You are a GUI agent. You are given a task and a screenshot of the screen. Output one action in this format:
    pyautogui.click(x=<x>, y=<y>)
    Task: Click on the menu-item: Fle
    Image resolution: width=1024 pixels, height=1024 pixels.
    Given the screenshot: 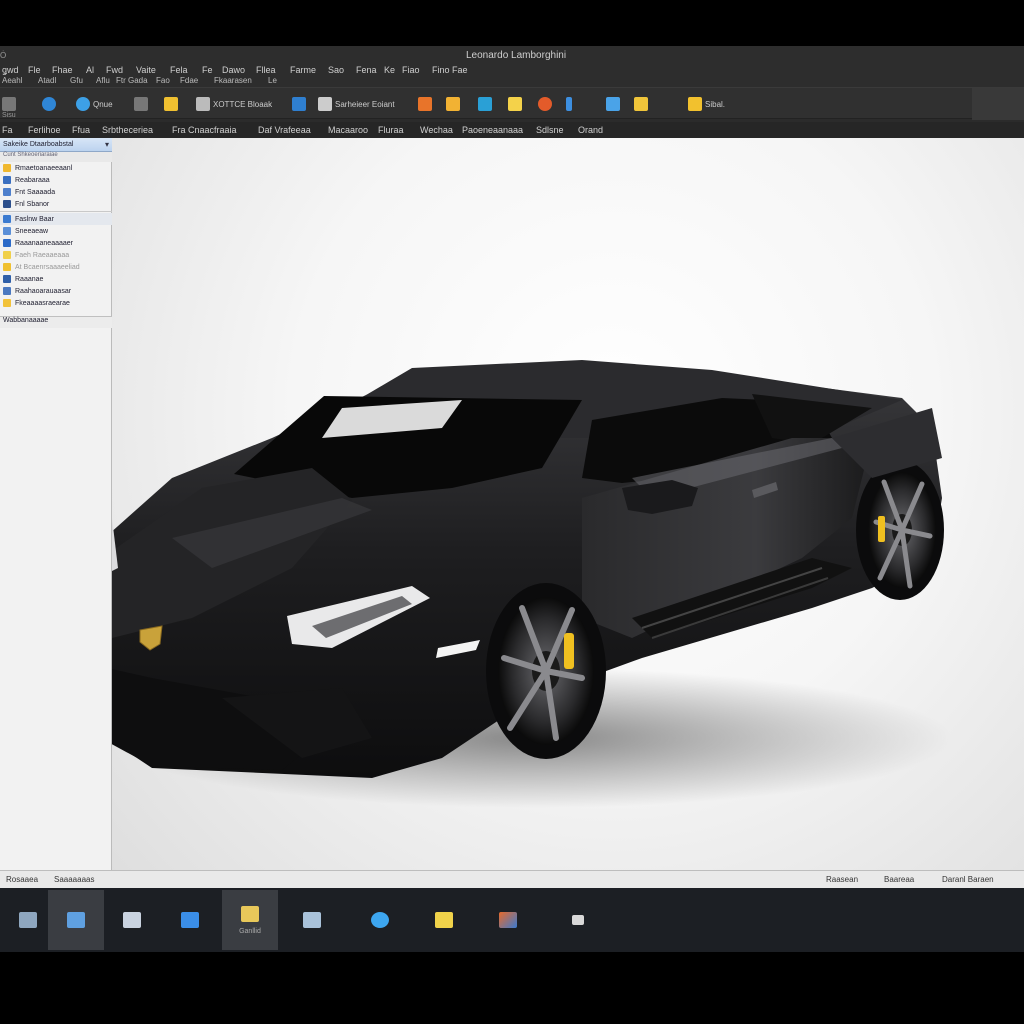 What is the action you would take?
    pyautogui.click(x=34, y=70)
    